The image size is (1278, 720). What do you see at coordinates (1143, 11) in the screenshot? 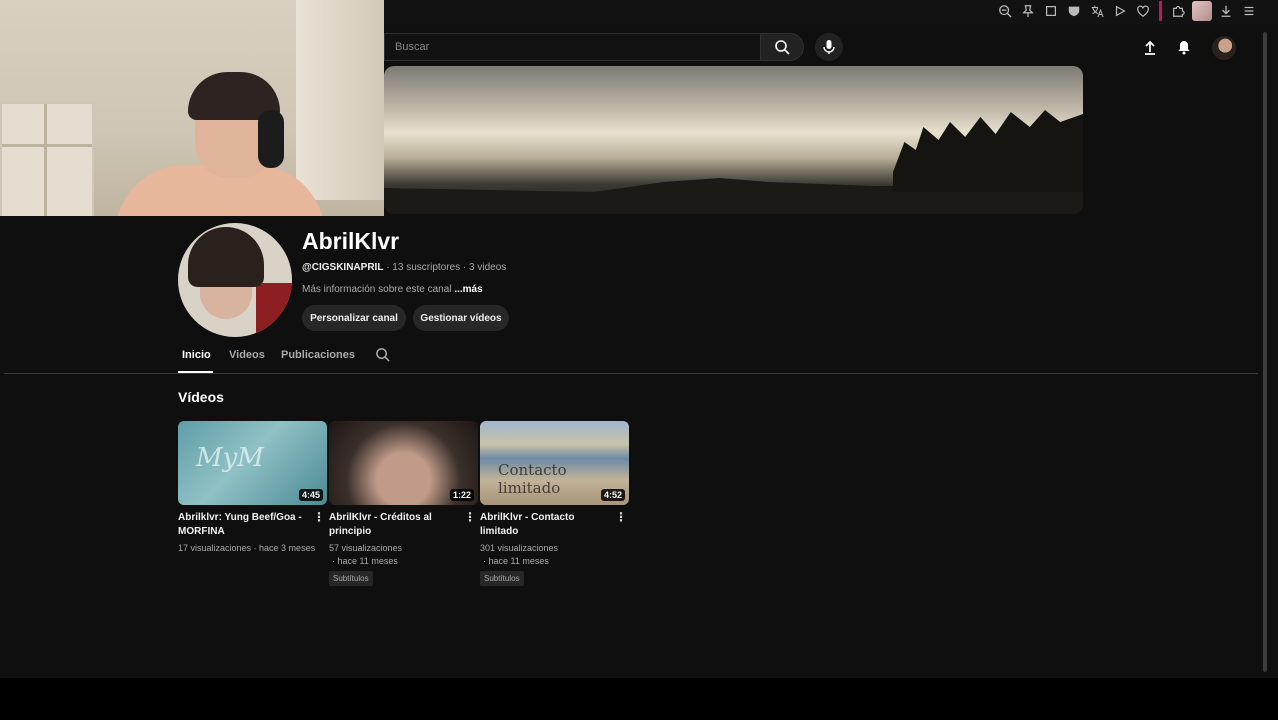
I see `heart-icon` at bounding box center [1143, 11].